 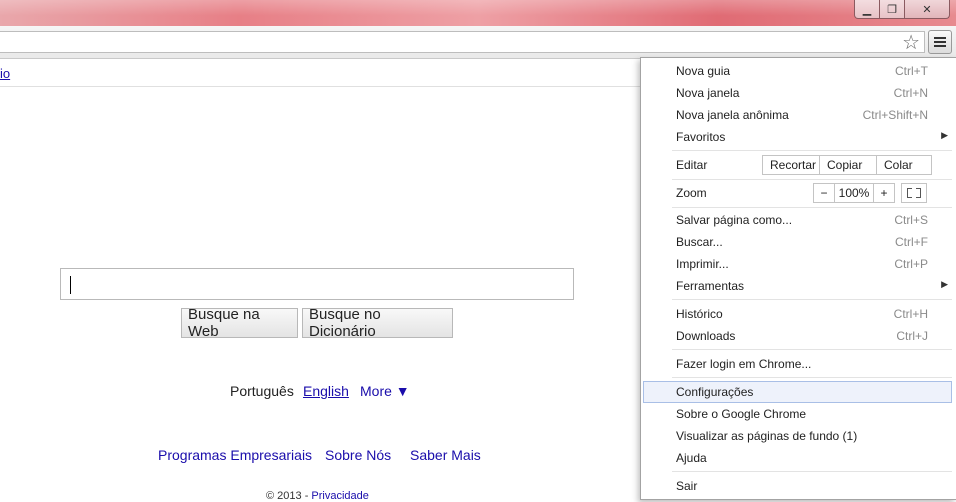 I want to click on more-languages-link: More ▼, so click(x=385, y=391).